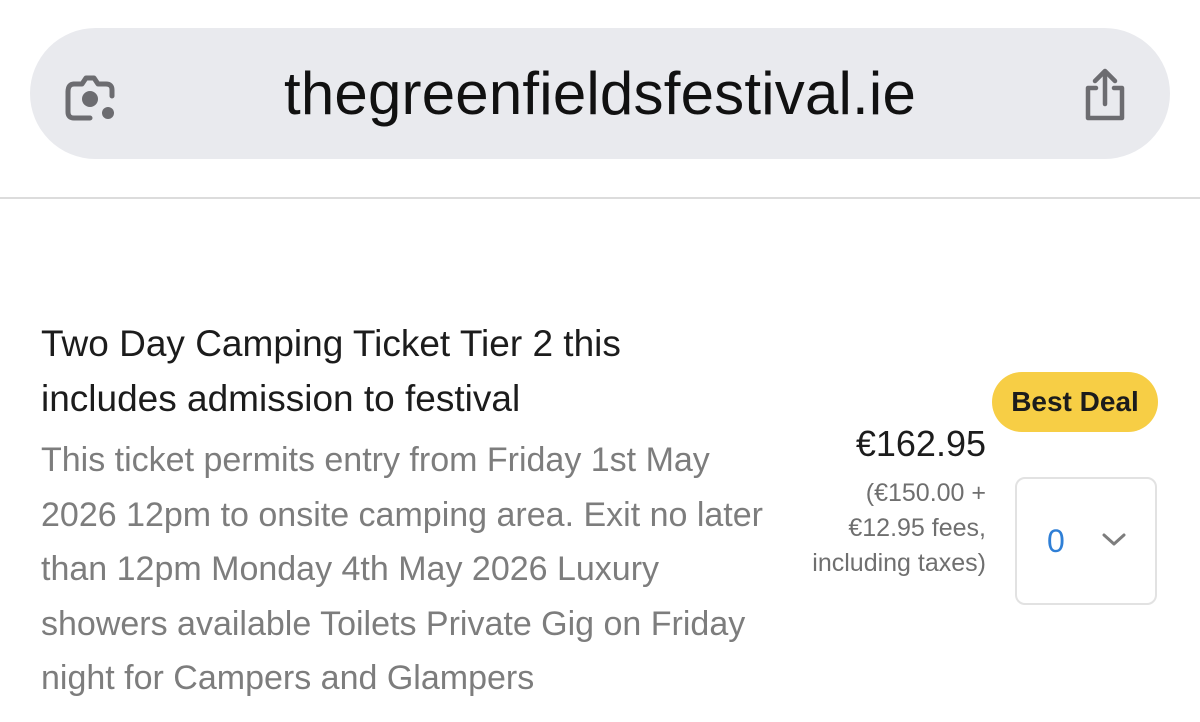 This screenshot has width=1200, height=722. What do you see at coordinates (600, 198) in the screenshot?
I see `header-divider` at bounding box center [600, 198].